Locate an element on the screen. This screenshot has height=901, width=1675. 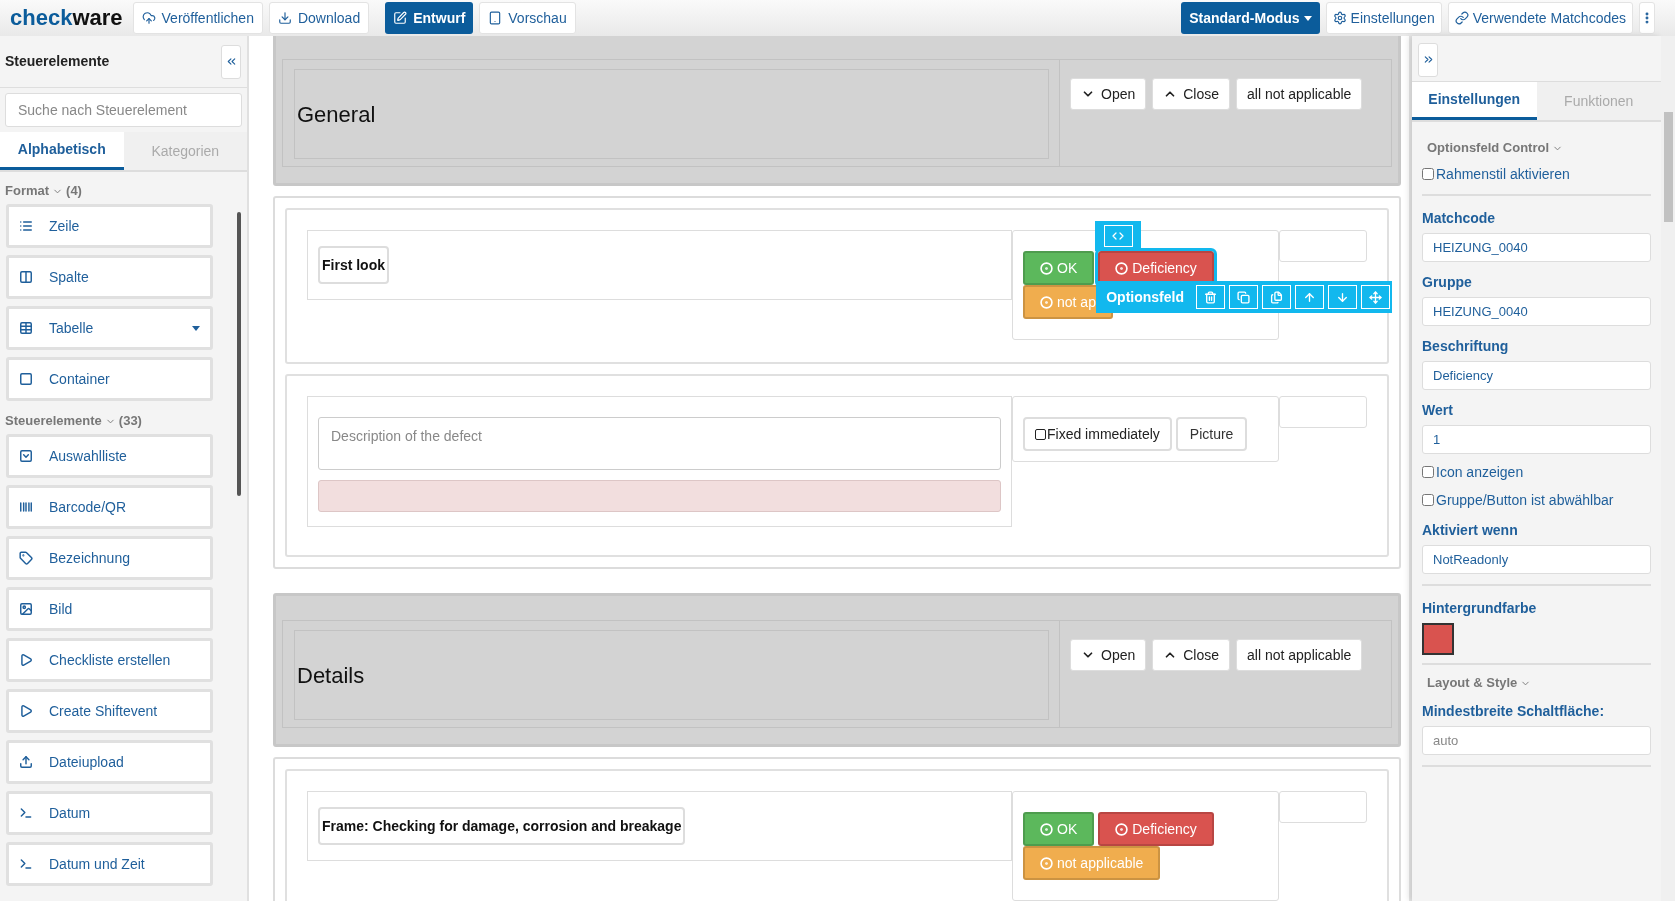
checkbox-label: Icon anzeigen is located at coordinates (1480, 472).